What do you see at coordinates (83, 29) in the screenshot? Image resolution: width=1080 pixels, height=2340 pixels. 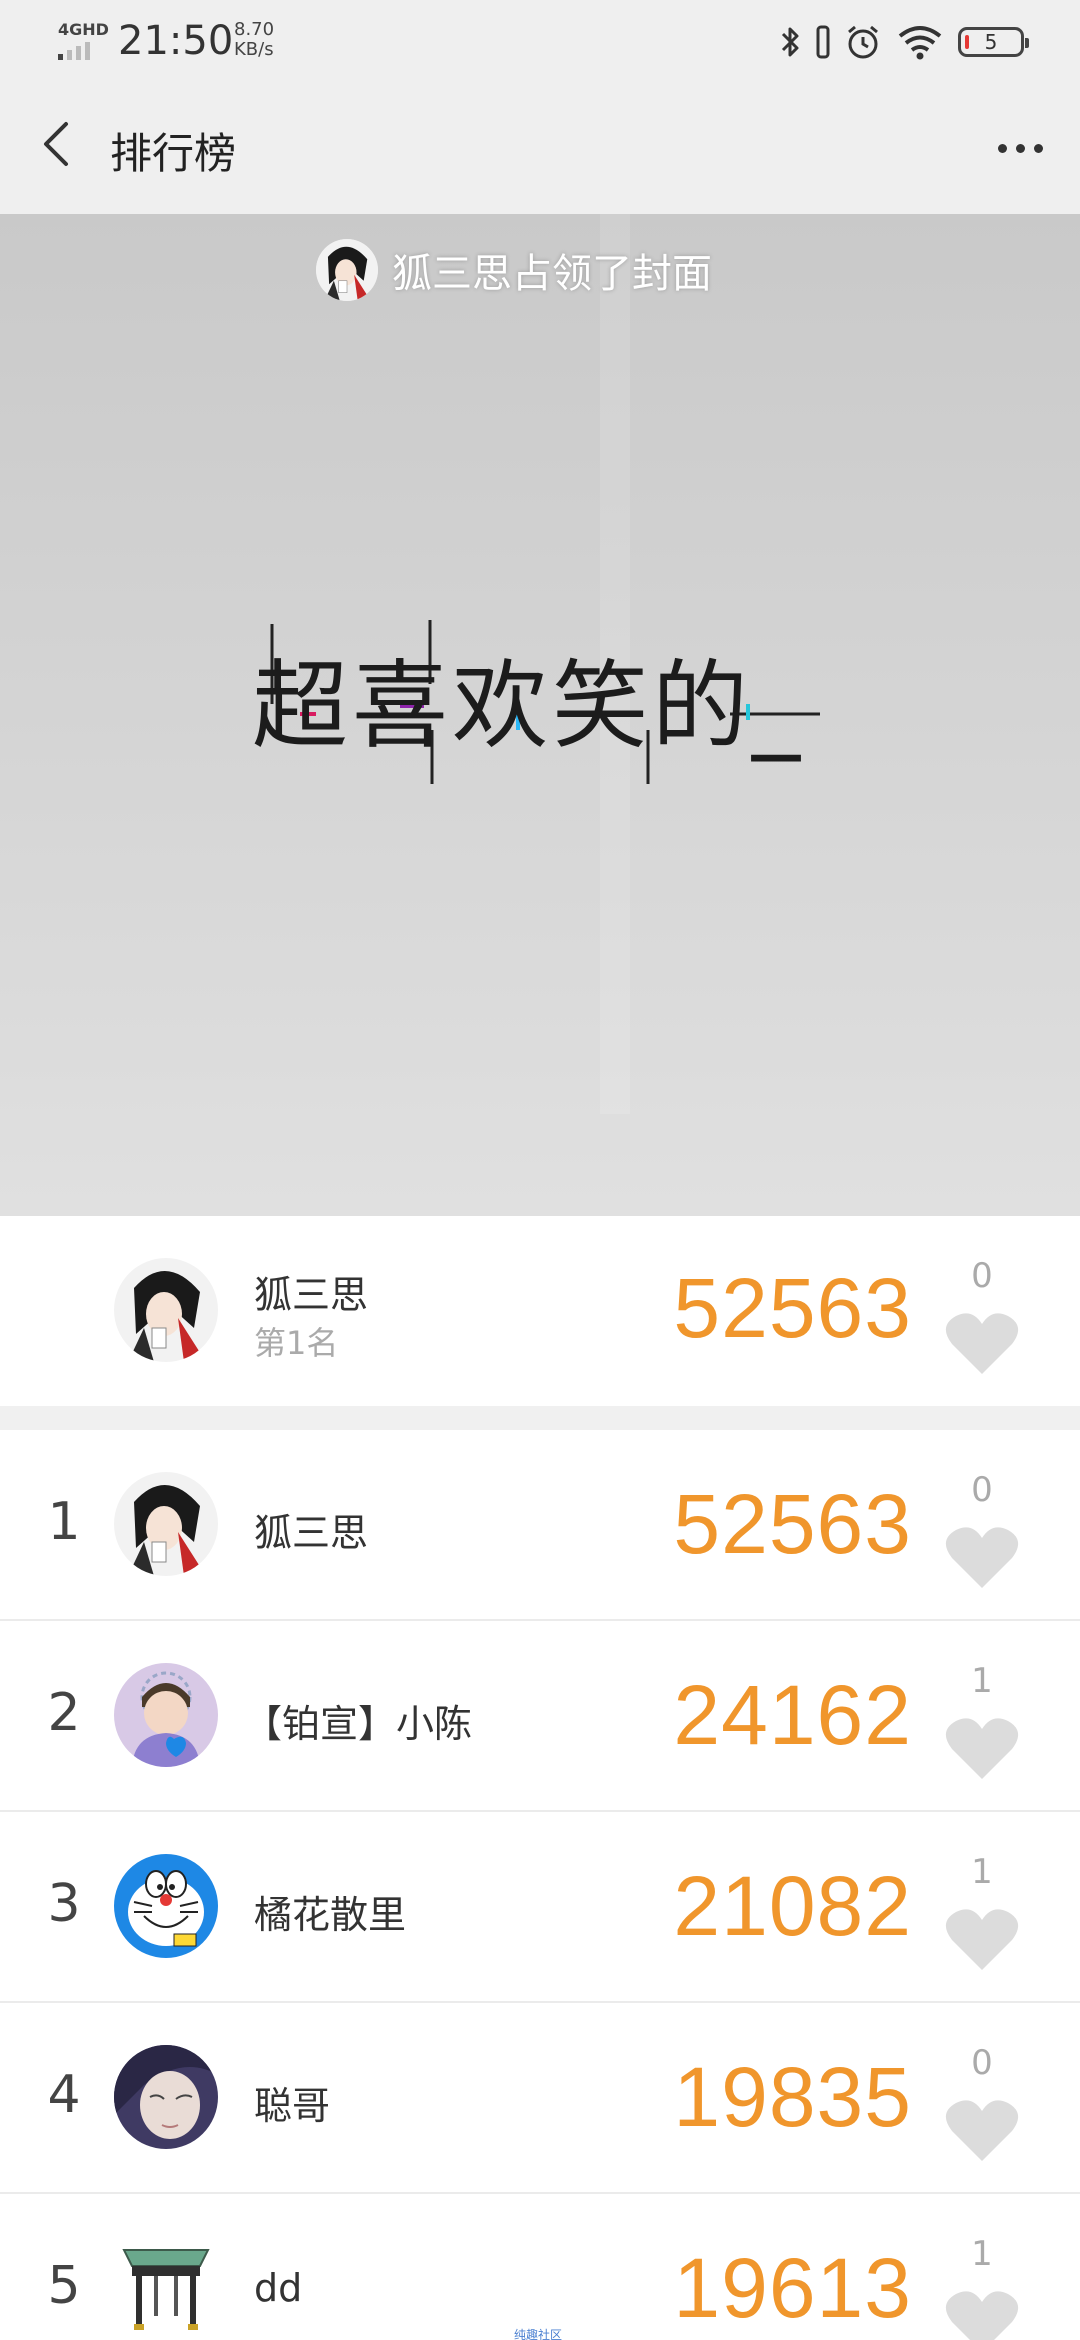 I see `network-type: 4GHD` at bounding box center [83, 29].